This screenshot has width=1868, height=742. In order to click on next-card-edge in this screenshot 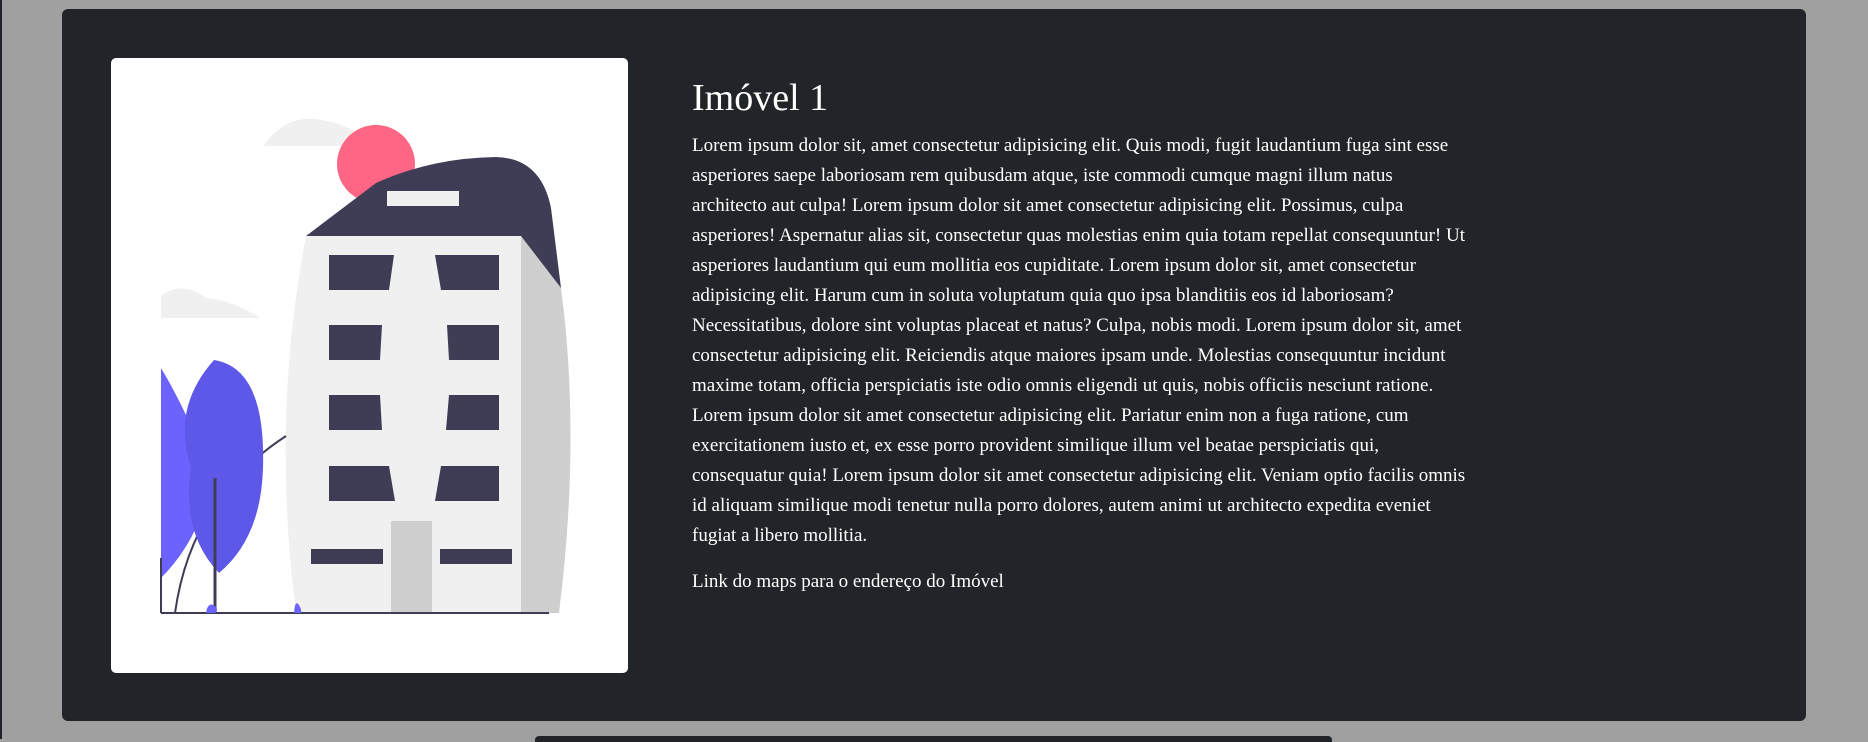, I will do `click(933, 739)`.